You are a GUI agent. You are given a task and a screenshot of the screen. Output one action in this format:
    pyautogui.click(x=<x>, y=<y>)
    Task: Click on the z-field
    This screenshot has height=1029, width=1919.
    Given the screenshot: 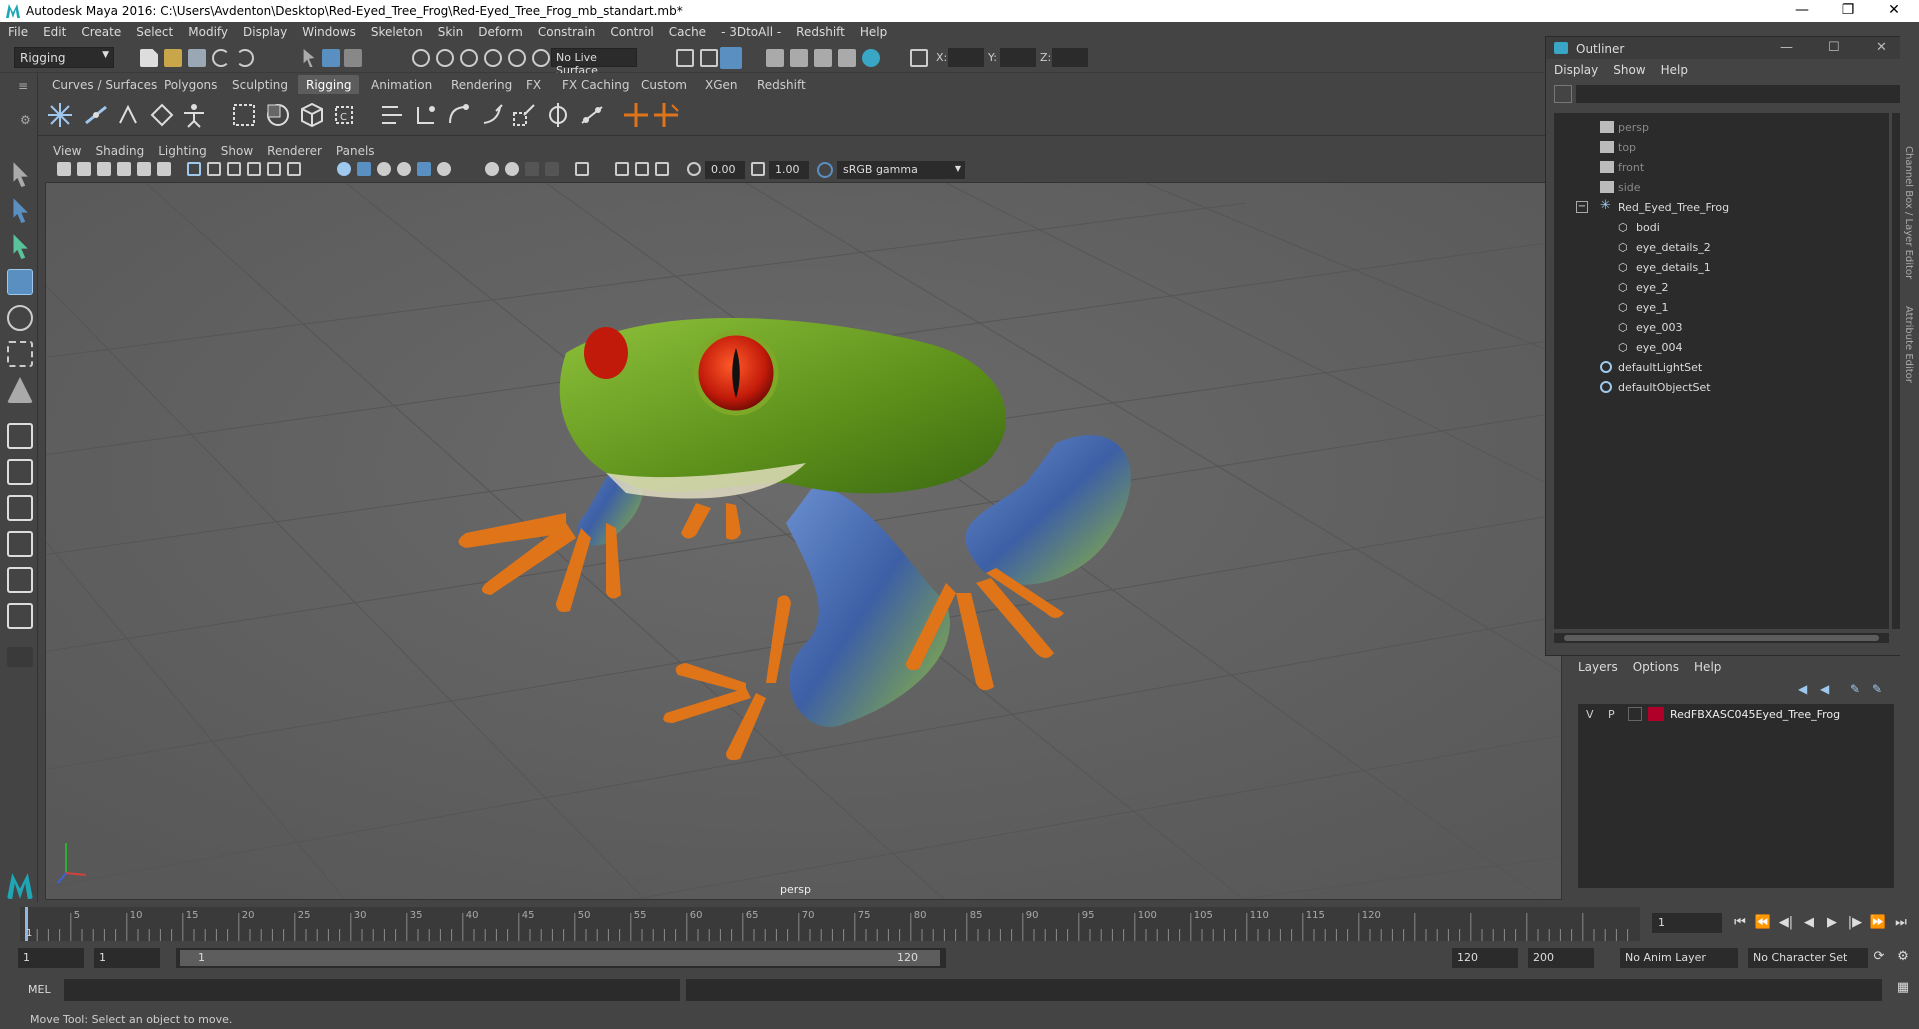 What is the action you would take?
    pyautogui.click(x=1070, y=57)
    